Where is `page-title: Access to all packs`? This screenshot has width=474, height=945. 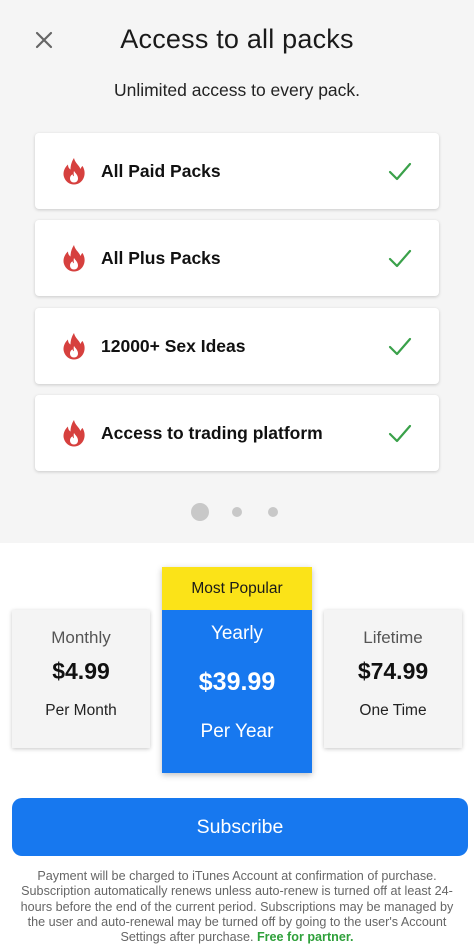 page-title: Access to all packs is located at coordinates (237, 39).